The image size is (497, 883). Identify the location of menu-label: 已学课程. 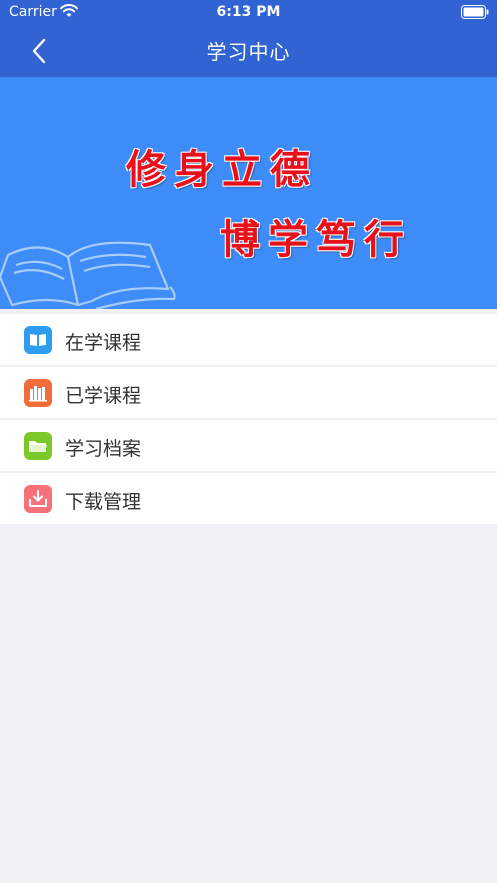
(103, 396).